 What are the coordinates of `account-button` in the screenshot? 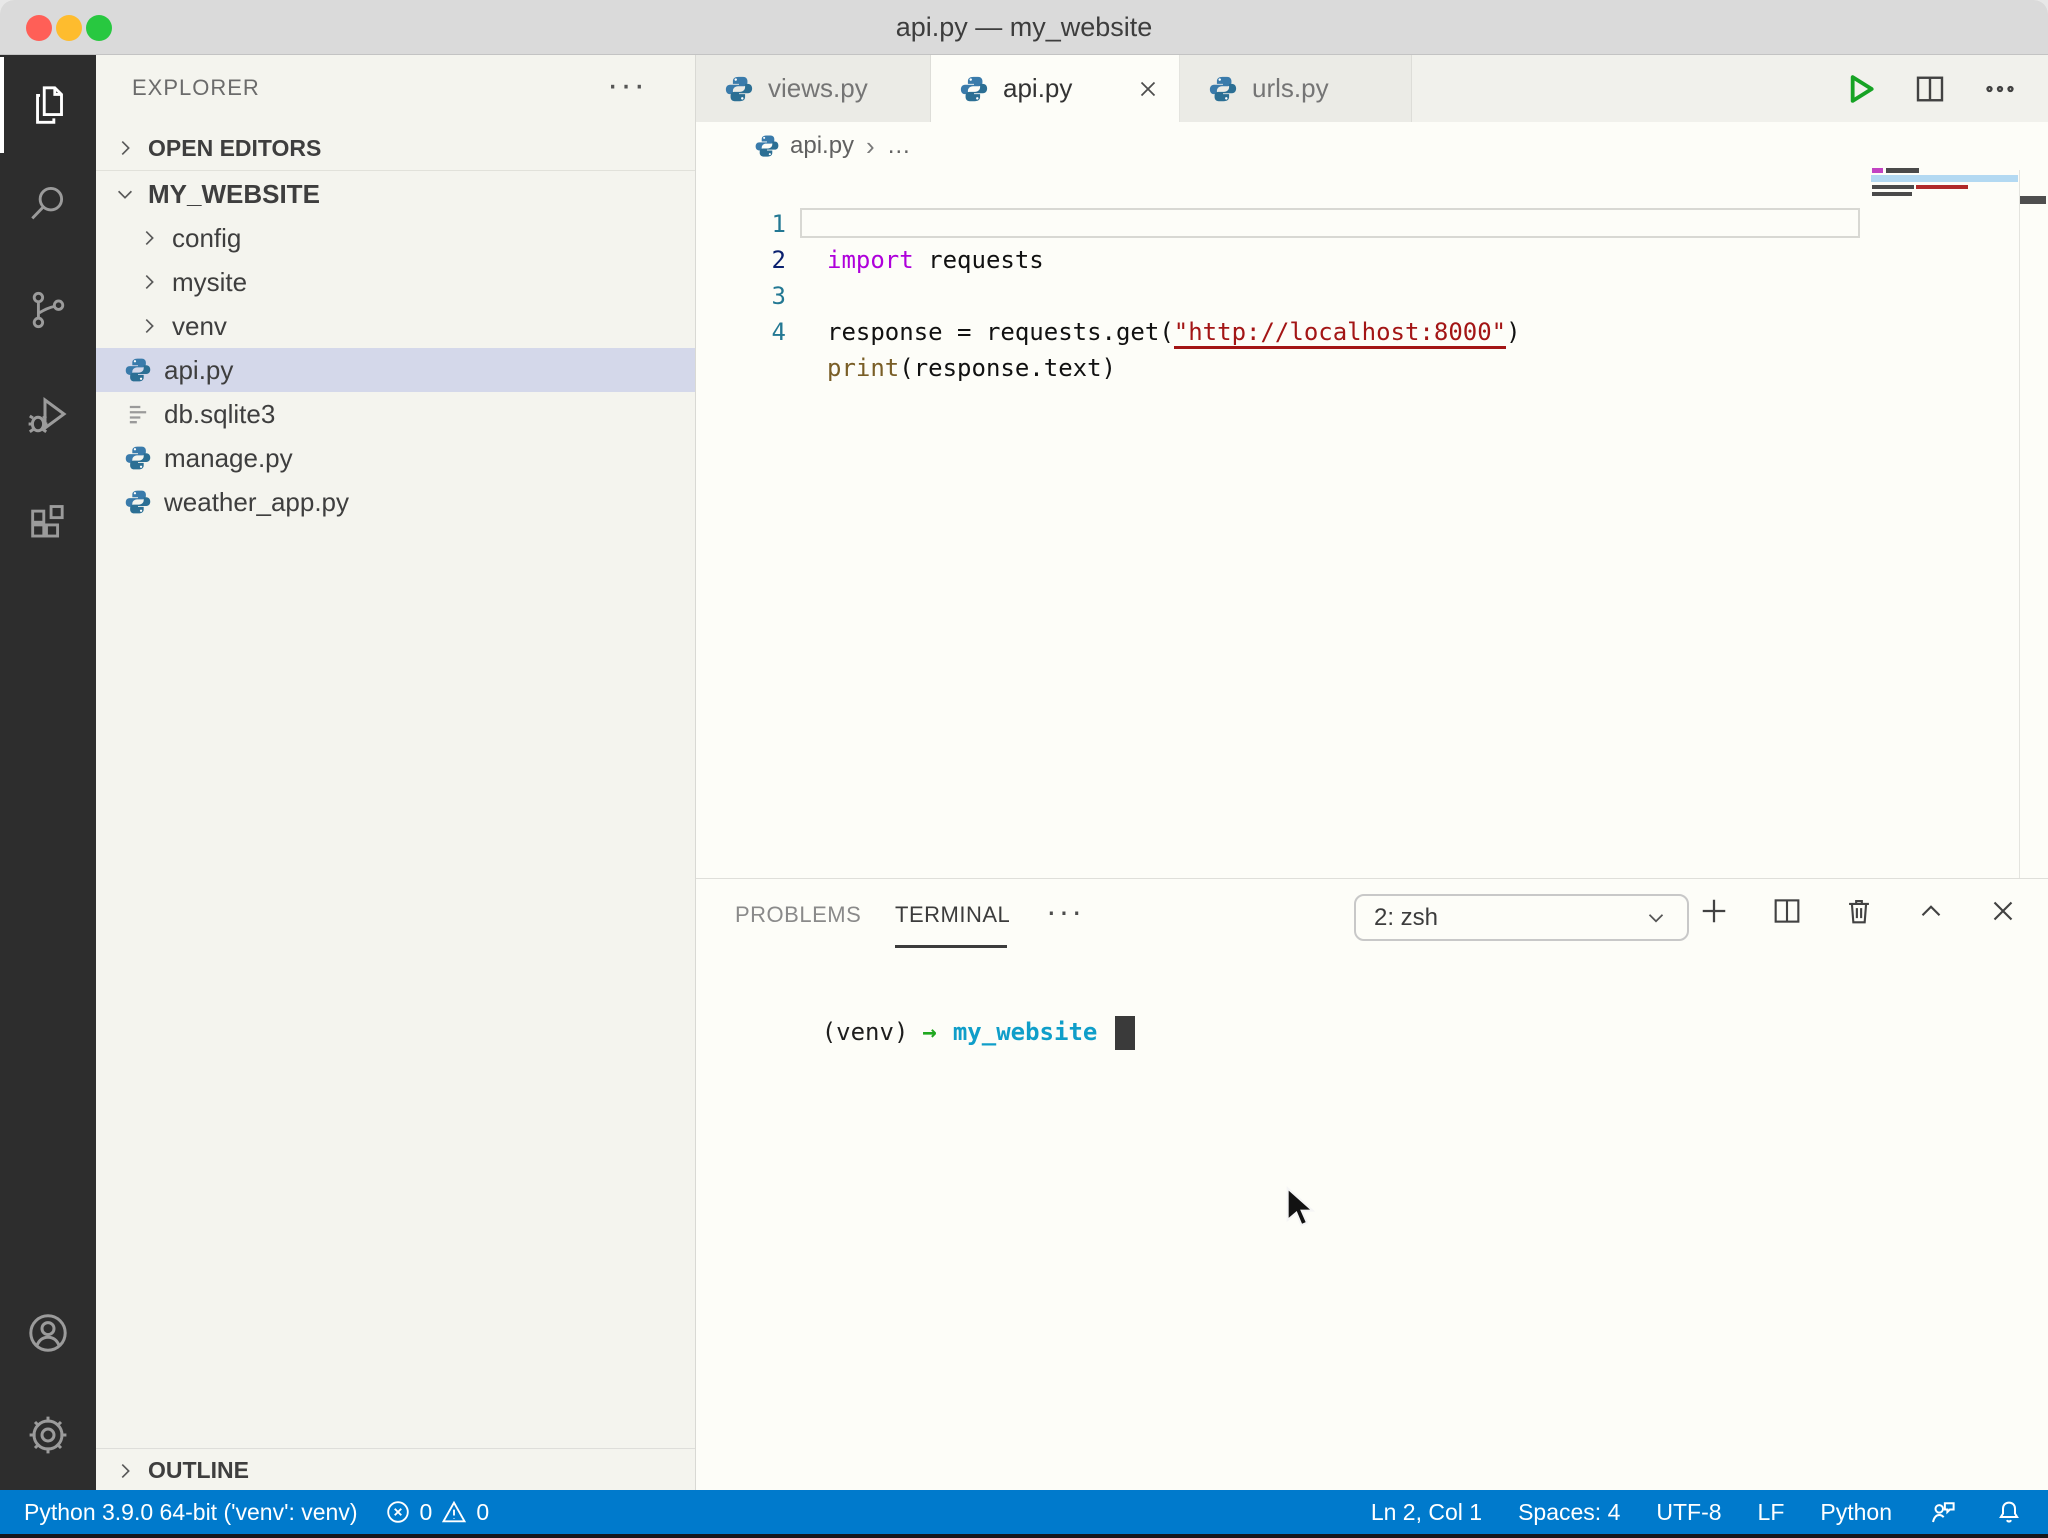 It's located at (48, 1333).